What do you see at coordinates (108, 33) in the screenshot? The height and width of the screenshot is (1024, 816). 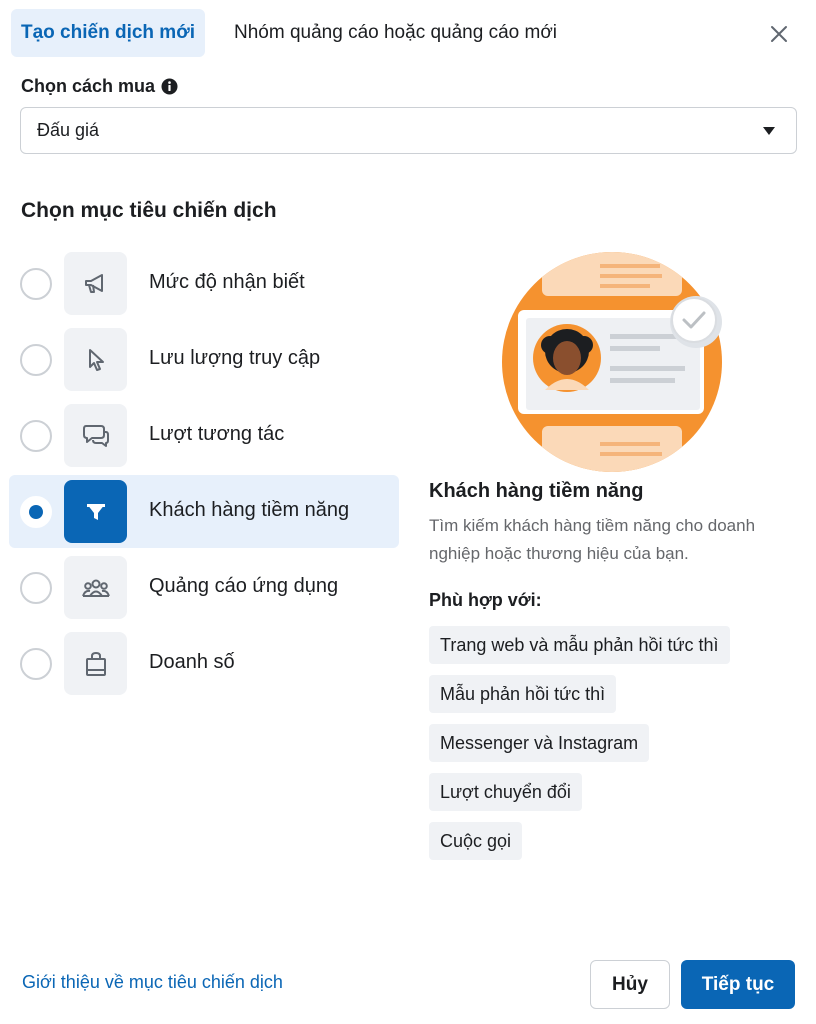 I see `tab-new-campaign: Tạo chiến dịch mới` at bounding box center [108, 33].